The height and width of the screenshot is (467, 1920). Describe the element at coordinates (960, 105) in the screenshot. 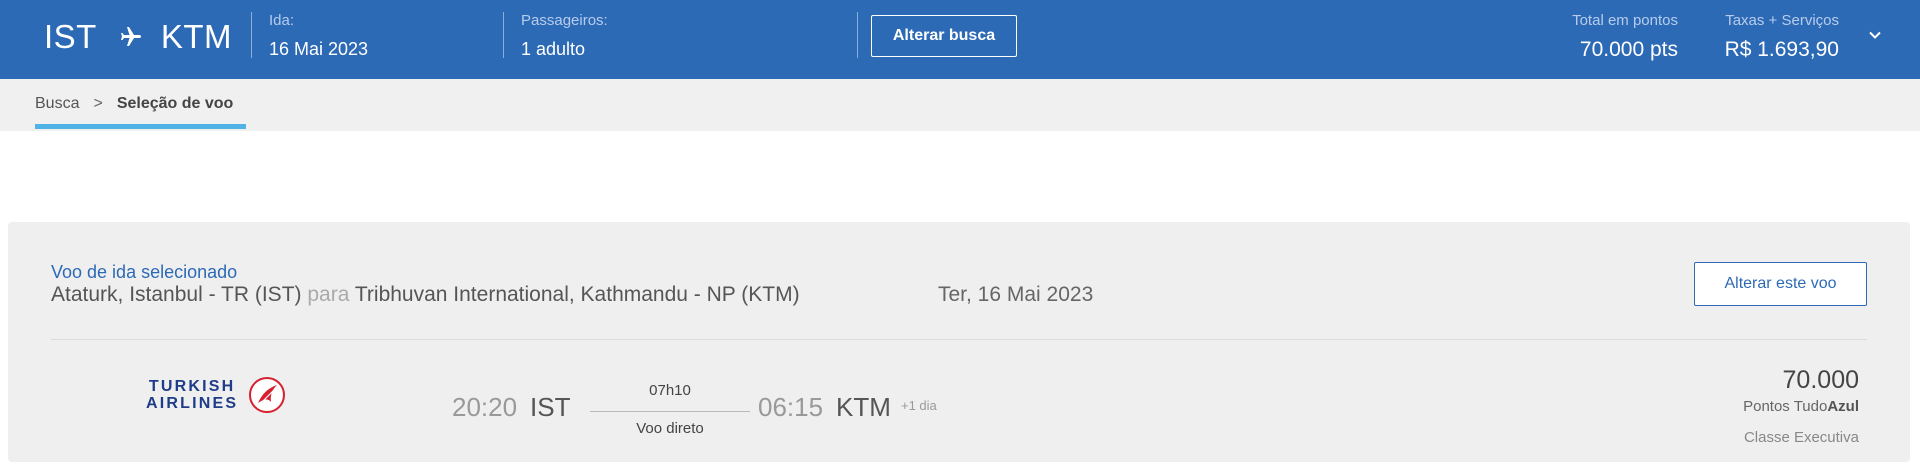

I see `breadcrumb: Busca > Seleção de voo` at that location.